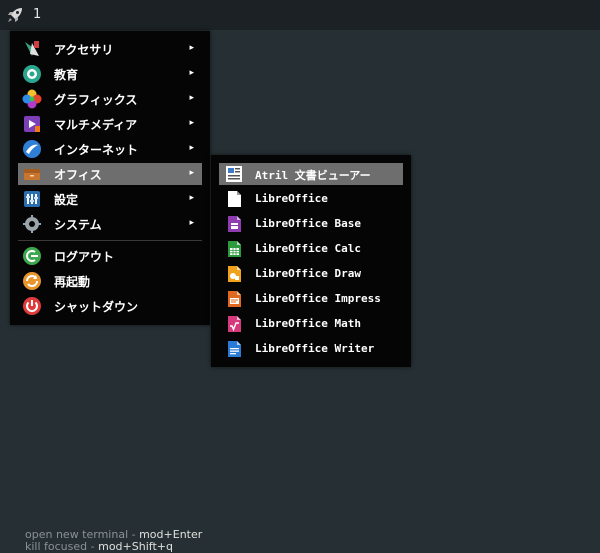 This screenshot has height=553, width=600. What do you see at coordinates (15, 15) in the screenshot?
I see `rocket-icon` at bounding box center [15, 15].